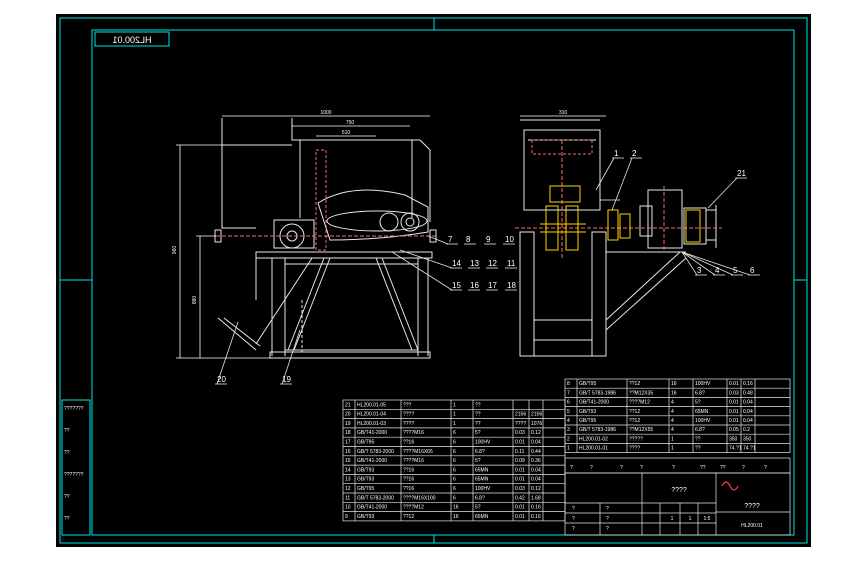 The width and height of the screenshot is (867, 562). Describe the element at coordinates (707, 519) in the screenshot. I see `title-scale: 1:5` at that location.